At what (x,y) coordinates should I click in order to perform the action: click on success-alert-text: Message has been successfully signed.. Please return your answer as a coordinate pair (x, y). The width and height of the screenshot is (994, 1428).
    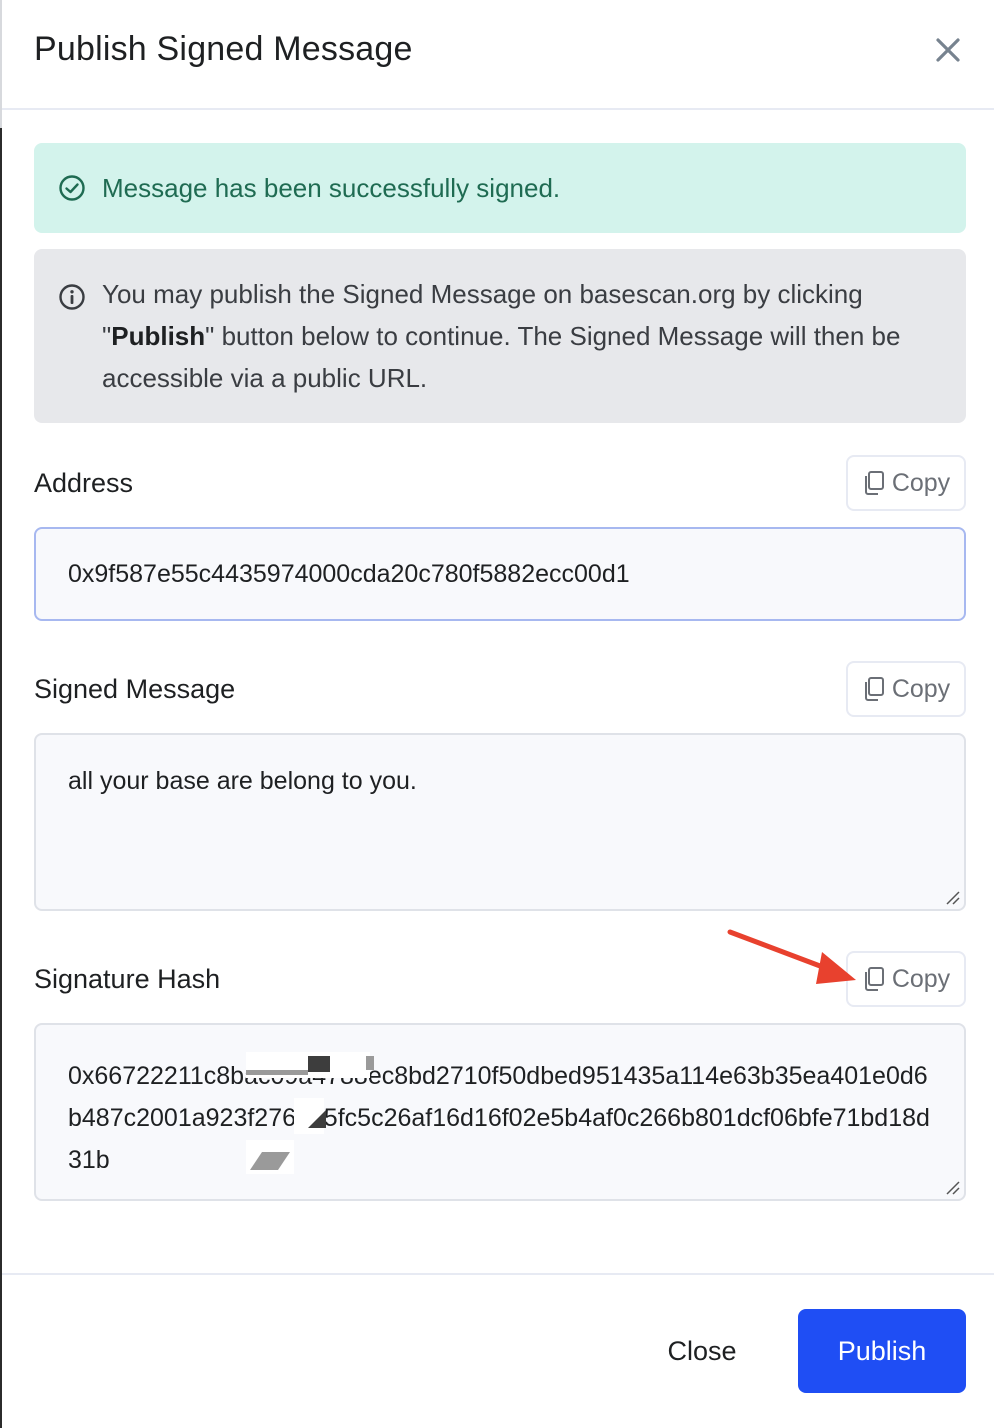
    Looking at the image, I should click on (331, 187).